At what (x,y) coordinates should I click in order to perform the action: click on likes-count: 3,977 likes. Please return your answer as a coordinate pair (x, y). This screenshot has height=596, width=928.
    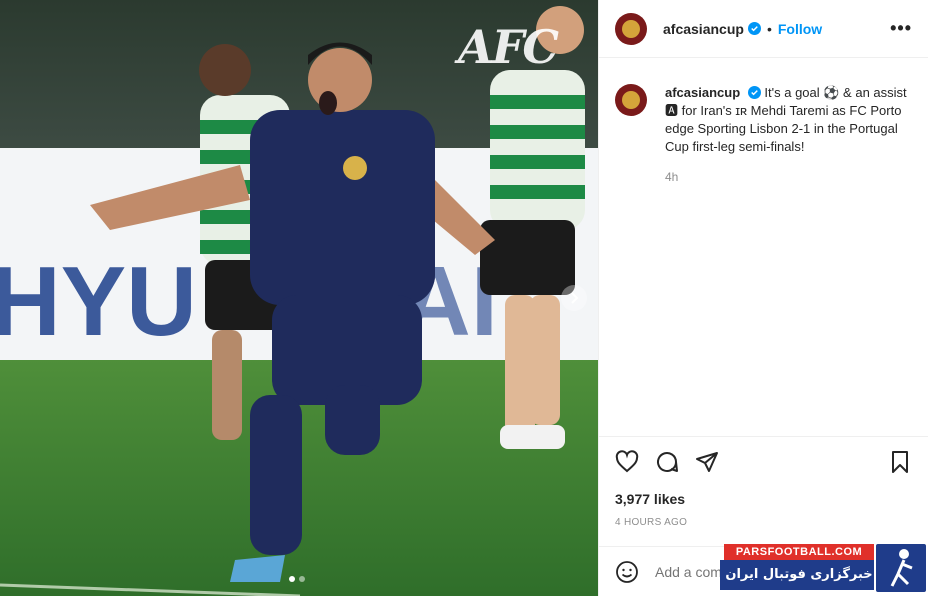
    Looking at the image, I should click on (650, 499).